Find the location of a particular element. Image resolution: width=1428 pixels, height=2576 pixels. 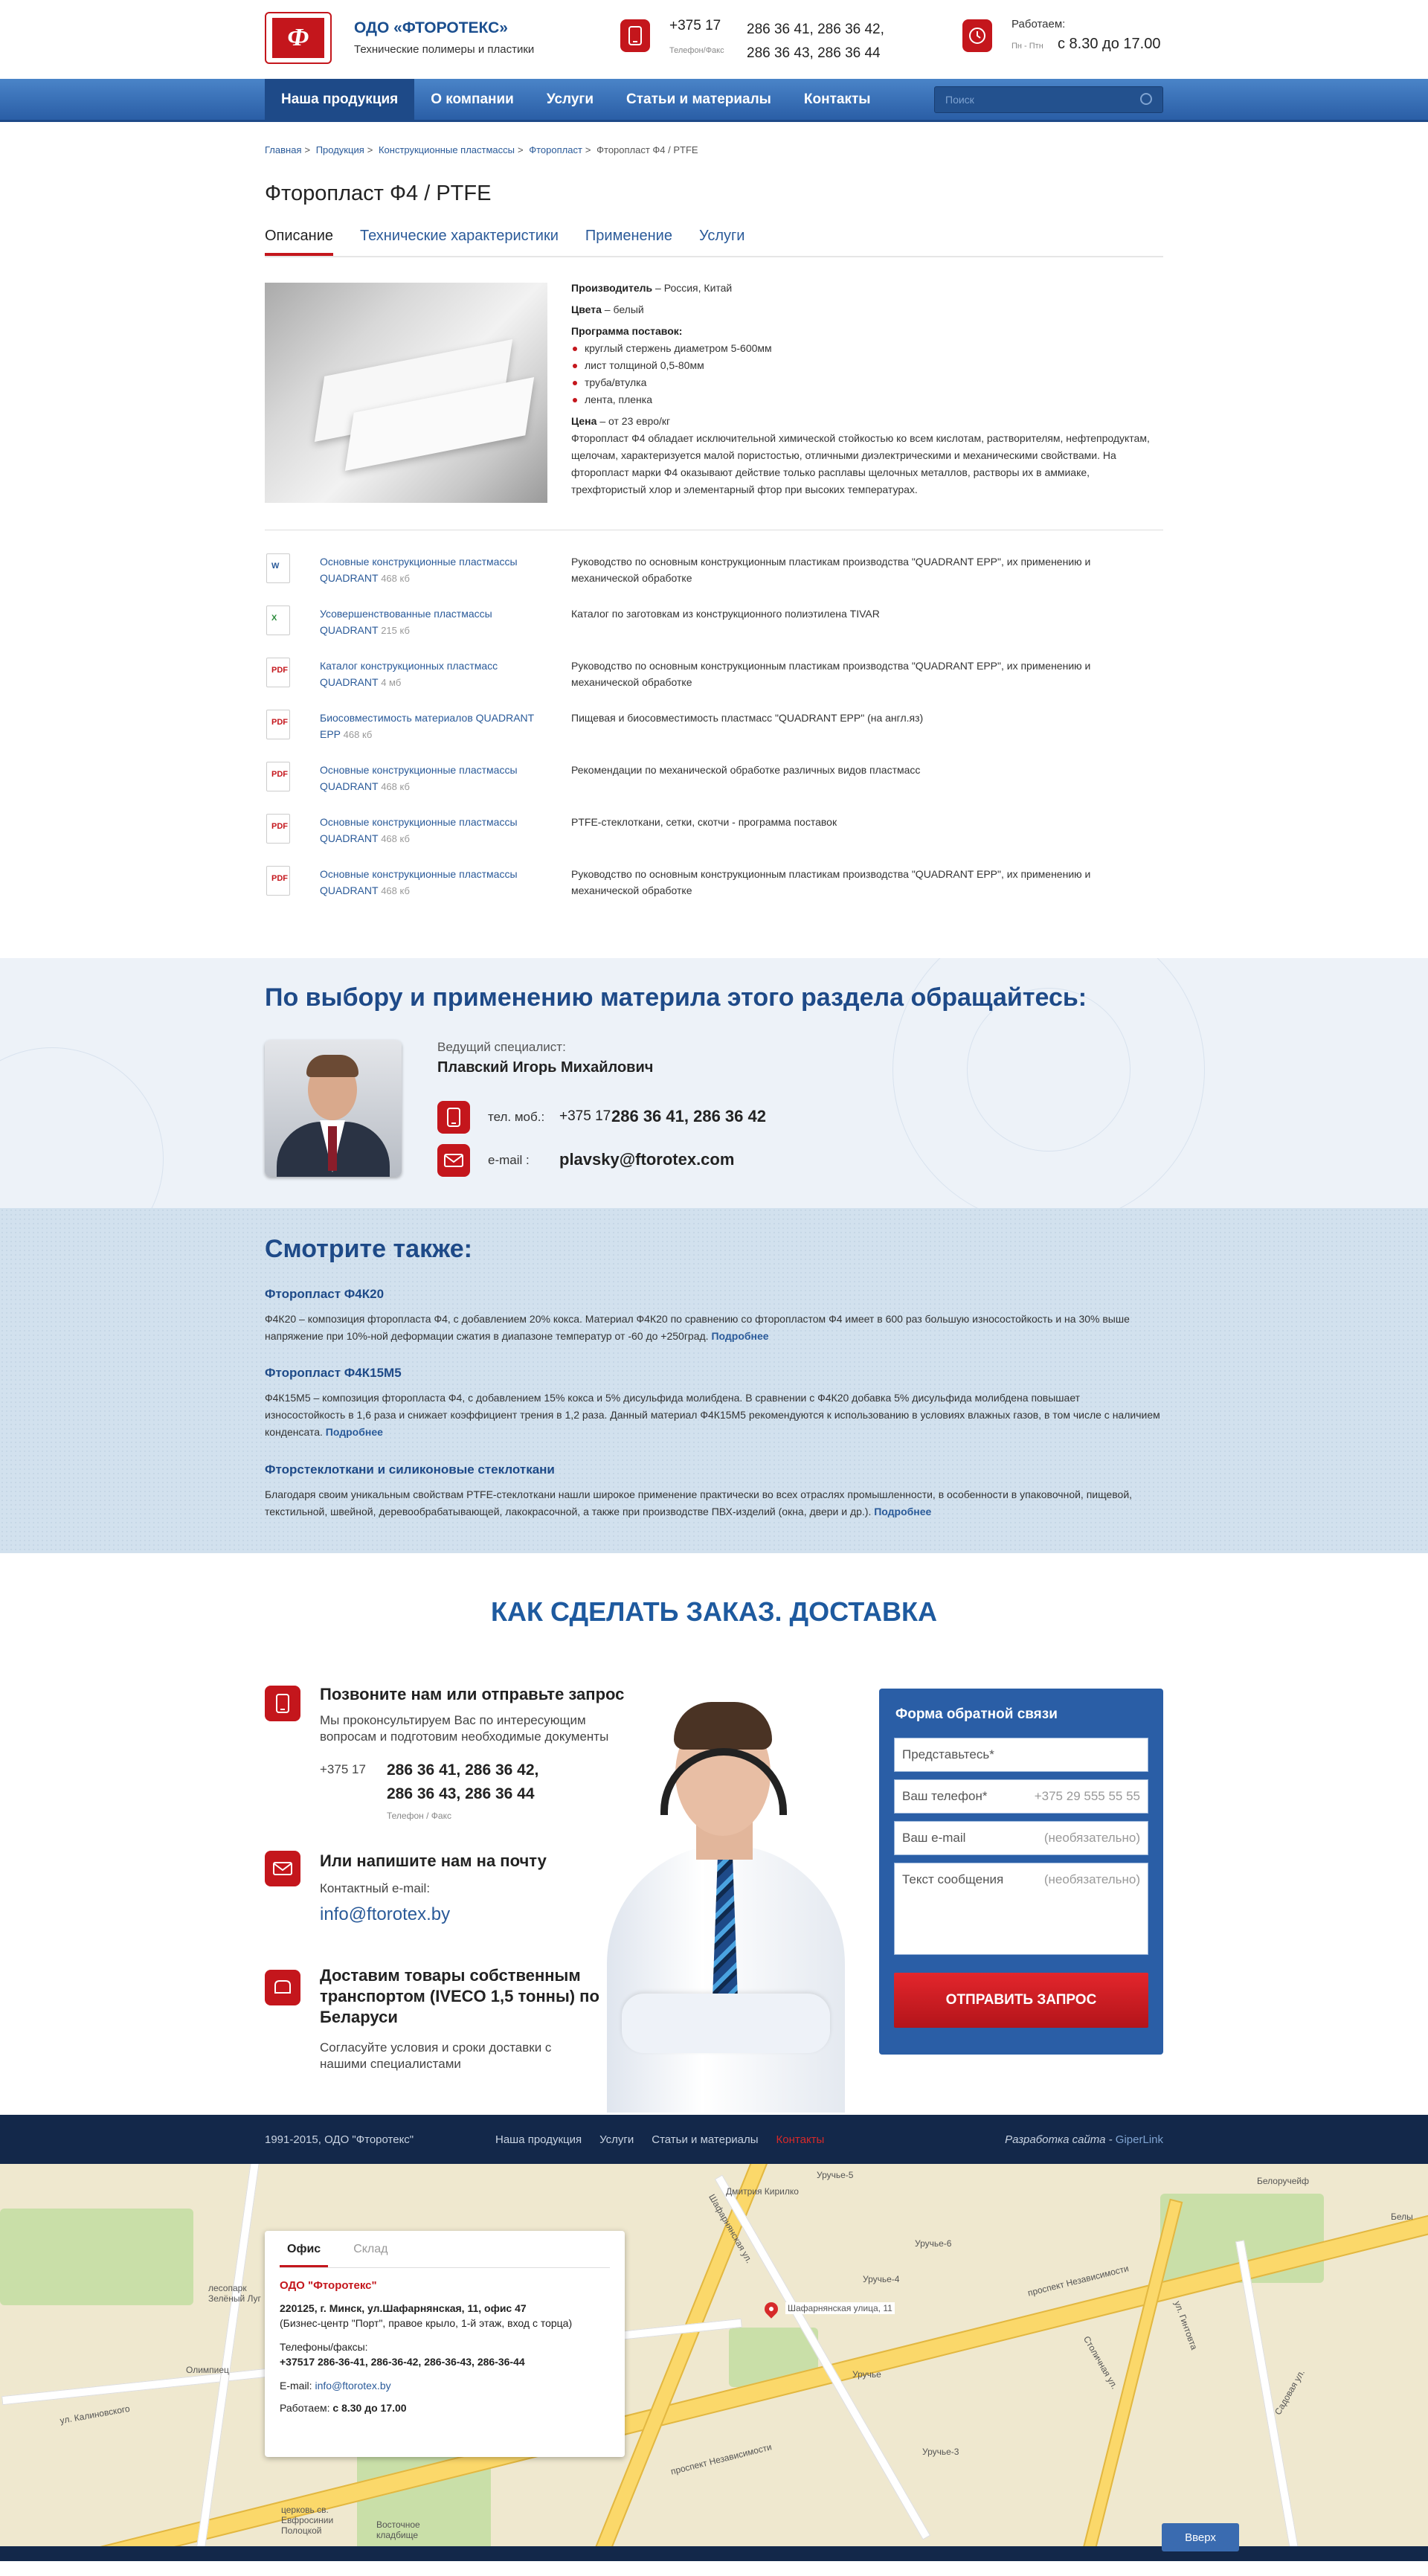

list-item: лента, пленка is located at coordinates (867, 399).